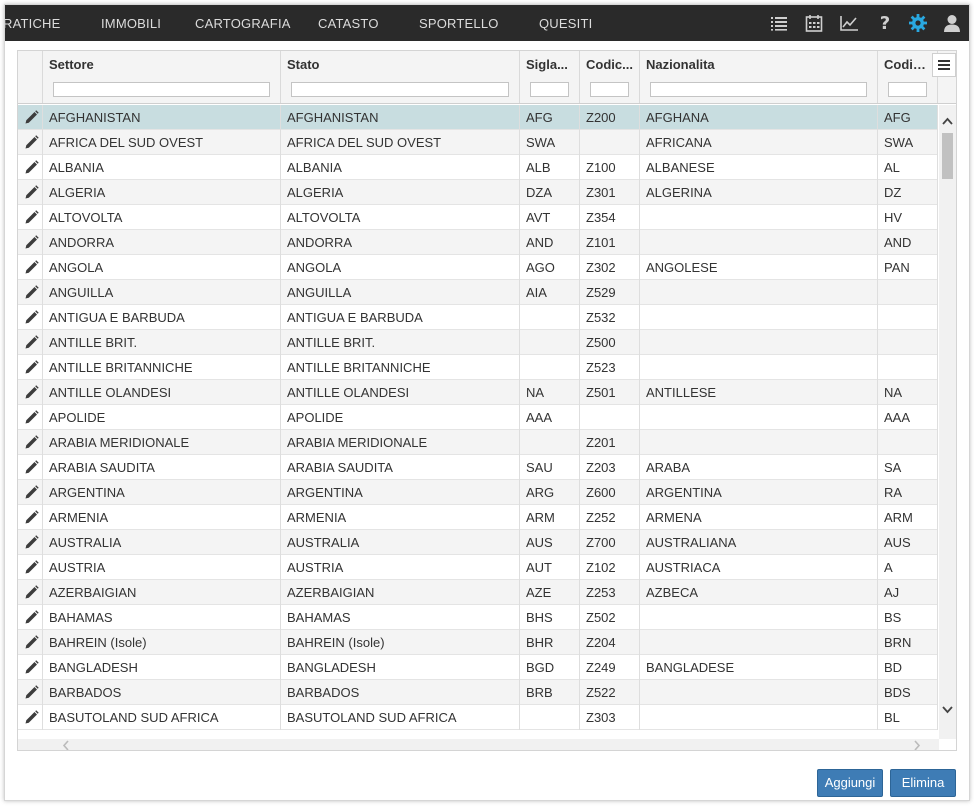  Describe the element at coordinates (916, 745) in the screenshot. I see `chevron-right-icon` at that location.